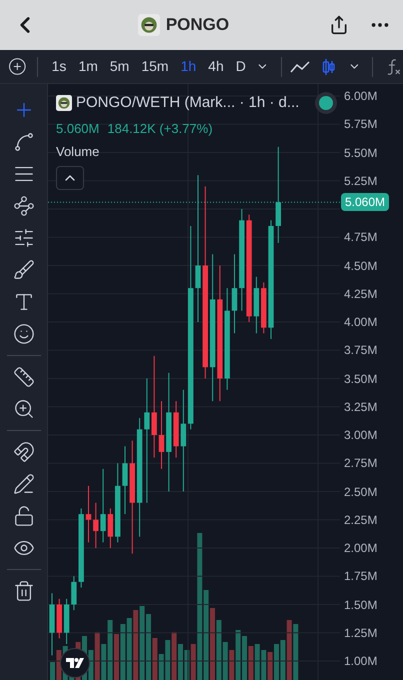 Image resolution: width=403 pixels, height=680 pixels. What do you see at coordinates (361, 492) in the screenshot?
I see `price-axis-label: 2.50M` at bounding box center [361, 492].